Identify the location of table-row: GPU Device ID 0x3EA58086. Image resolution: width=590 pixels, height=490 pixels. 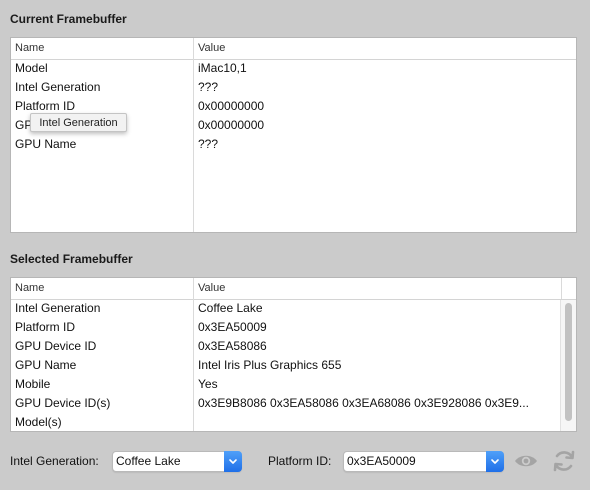
(293, 346).